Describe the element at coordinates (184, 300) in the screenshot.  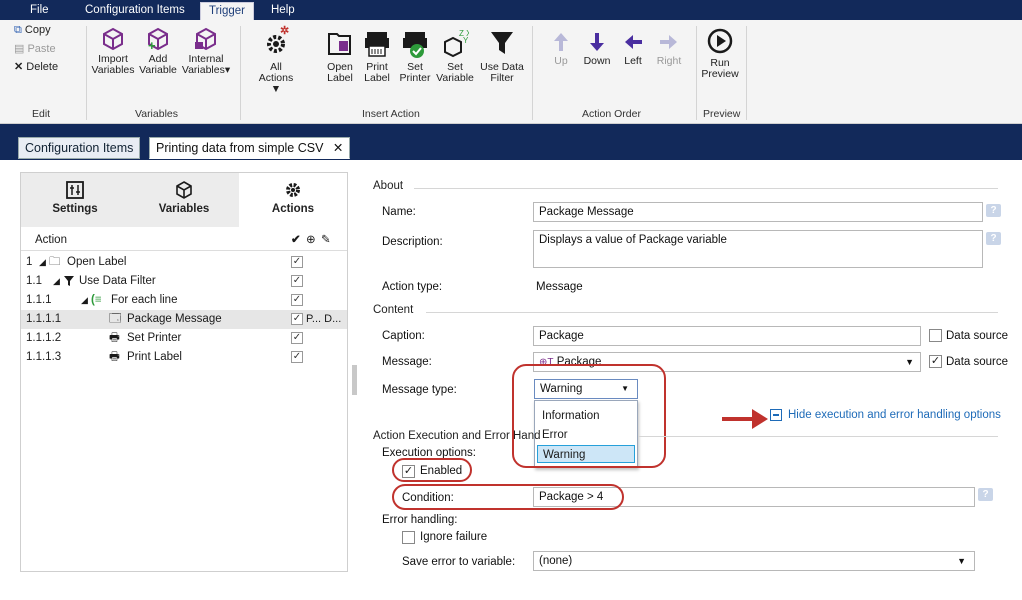
I see `action-row-for-each-line: 1.1.1 ◢ (≡ For each line ✓` at that location.